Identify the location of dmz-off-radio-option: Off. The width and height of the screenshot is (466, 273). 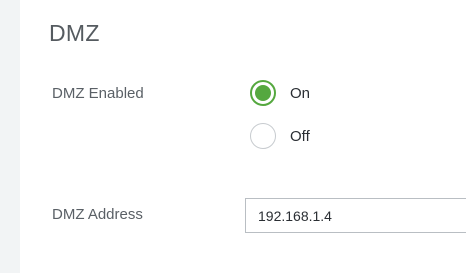
(280, 136).